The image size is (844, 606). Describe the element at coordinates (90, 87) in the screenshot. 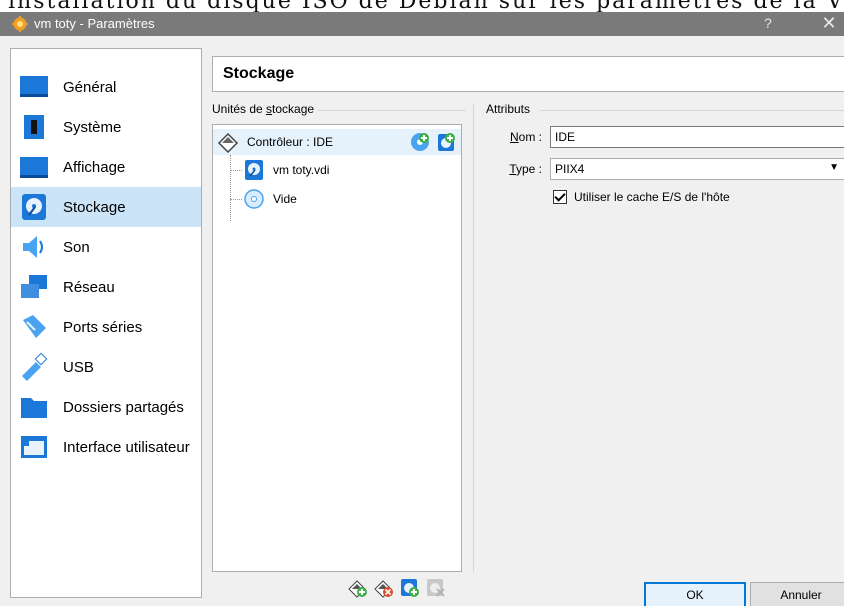

I see `sidebar-item-label: Général` at that location.